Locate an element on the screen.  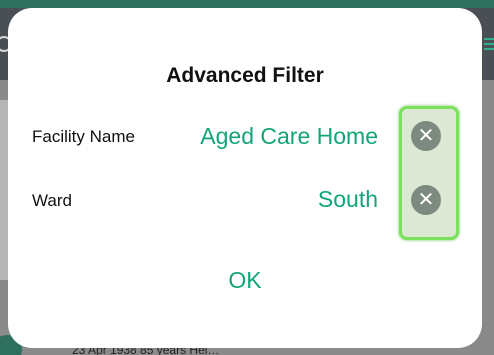
clear-ward-button: ✕ is located at coordinates (426, 200).